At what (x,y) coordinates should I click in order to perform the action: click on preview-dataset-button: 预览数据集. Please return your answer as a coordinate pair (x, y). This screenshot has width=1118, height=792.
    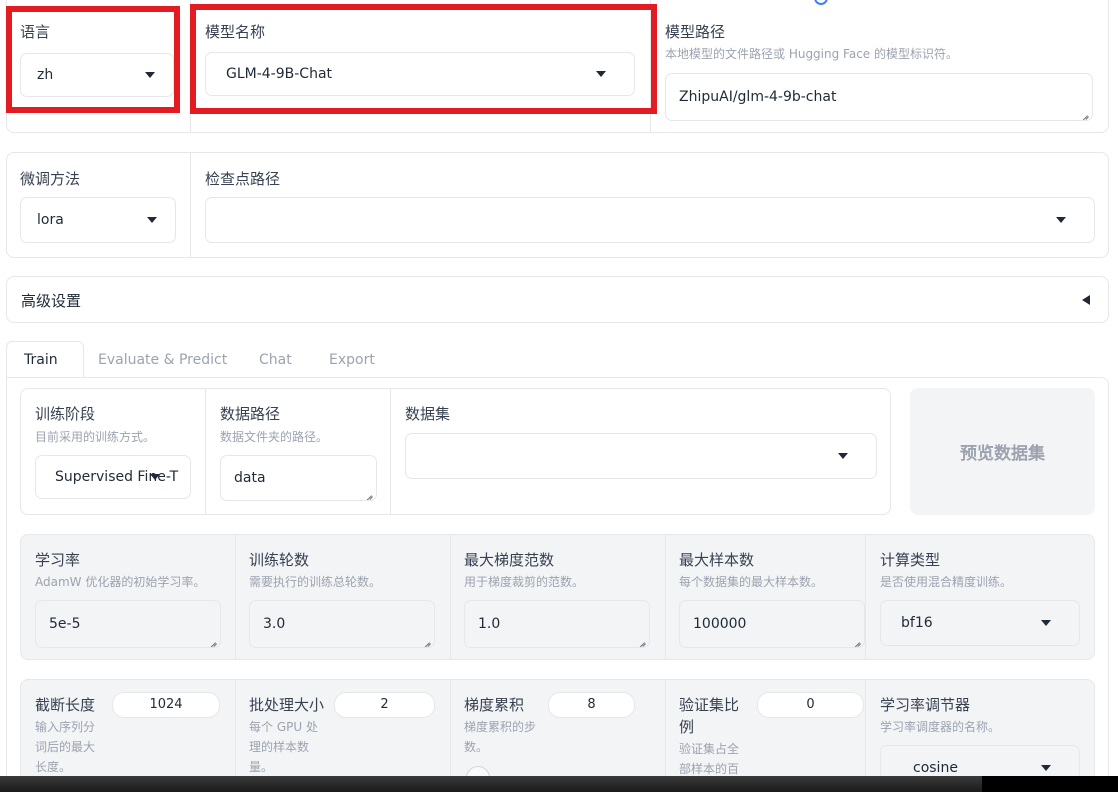
    Looking at the image, I should click on (1002, 451).